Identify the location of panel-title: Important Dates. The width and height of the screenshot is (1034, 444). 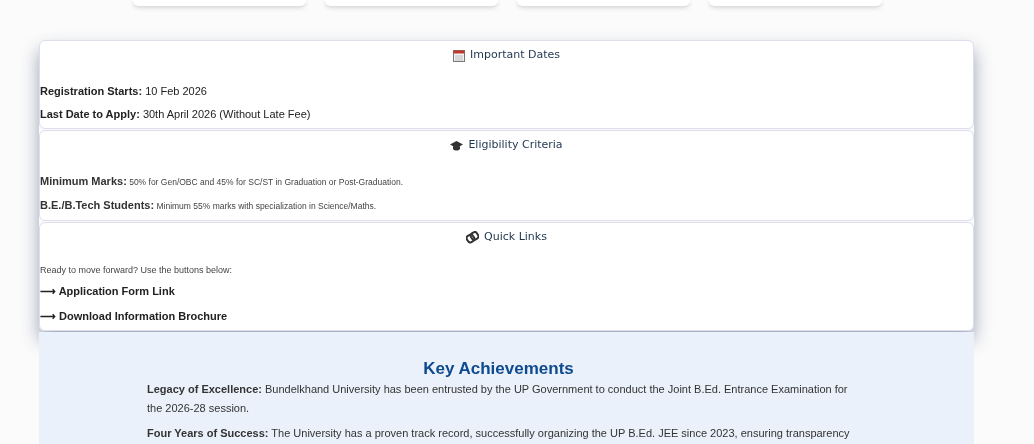
(515, 55).